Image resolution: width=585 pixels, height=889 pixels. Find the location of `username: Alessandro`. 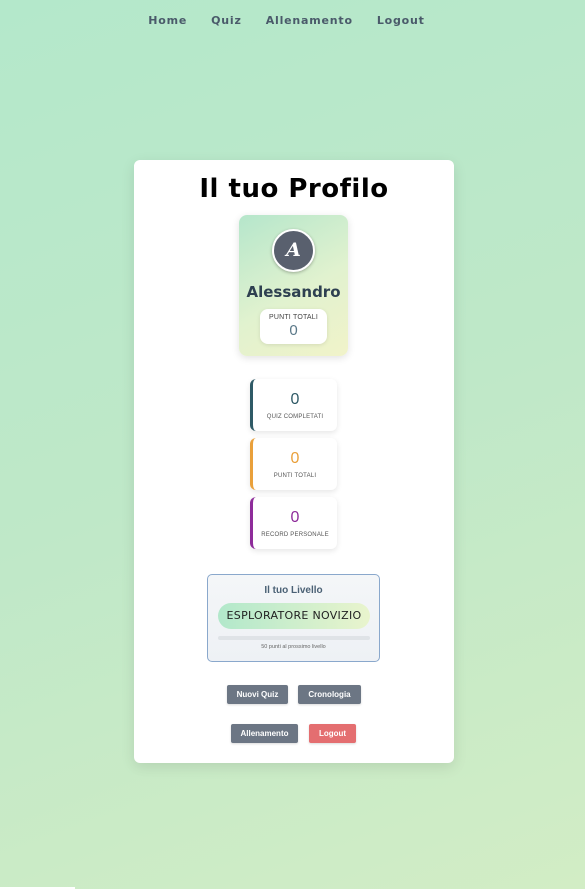

username: Alessandro is located at coordinates (293, 292).